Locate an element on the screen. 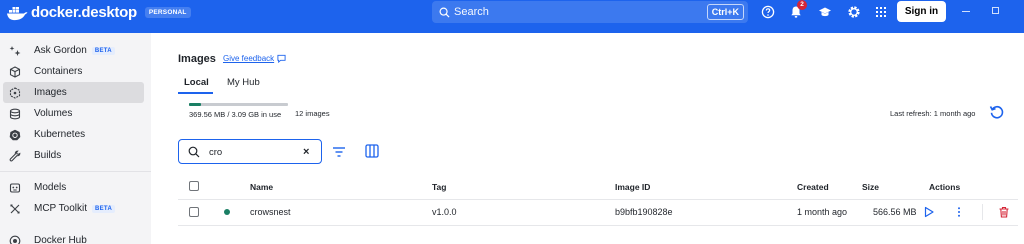  disk-usage-bar is located at coordinates (238, 104).